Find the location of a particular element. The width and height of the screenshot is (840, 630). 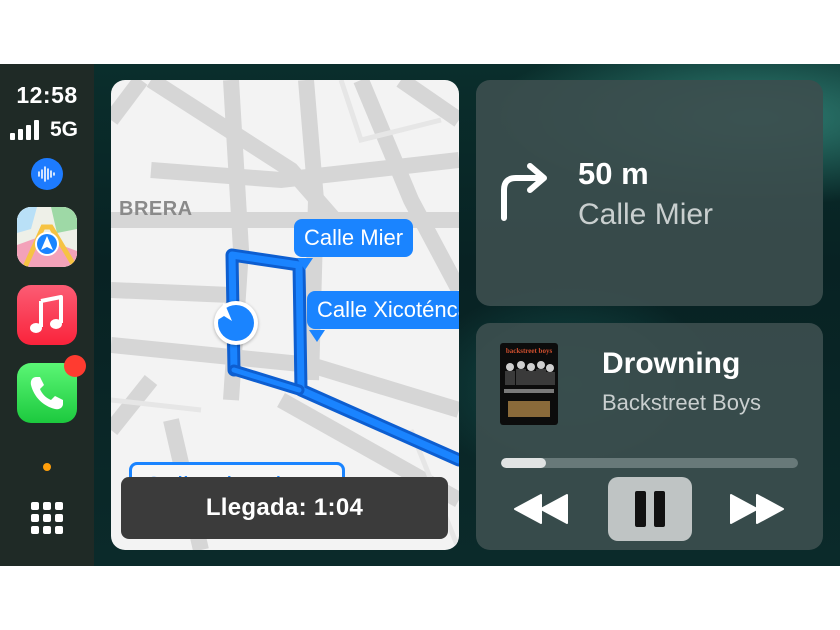

siri-icon is located at coordinates (47, 174).